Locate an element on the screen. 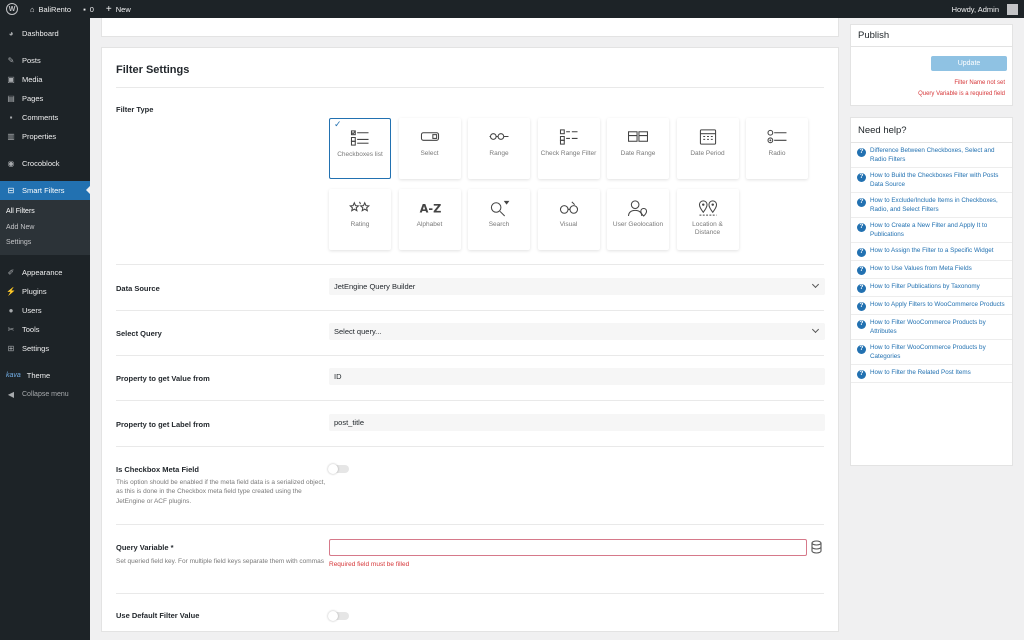  filter-type-alphabet: A-Z Alphabet is located at coordinates (429, 219).